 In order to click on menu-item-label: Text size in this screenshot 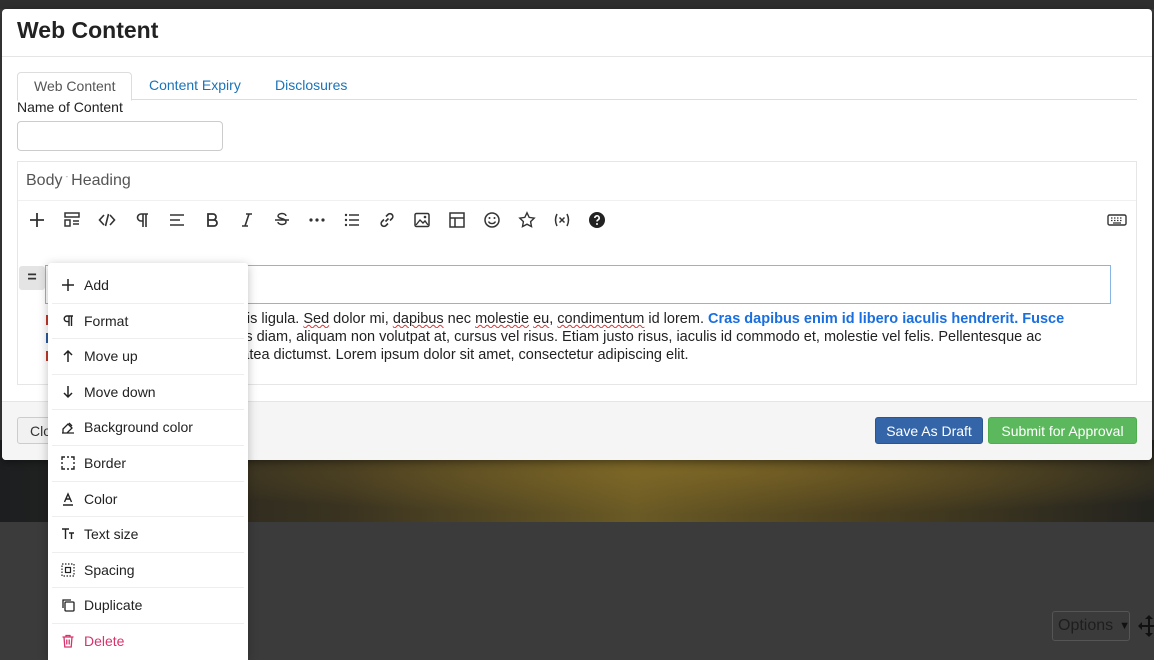, I will do `click(111, 533)`.